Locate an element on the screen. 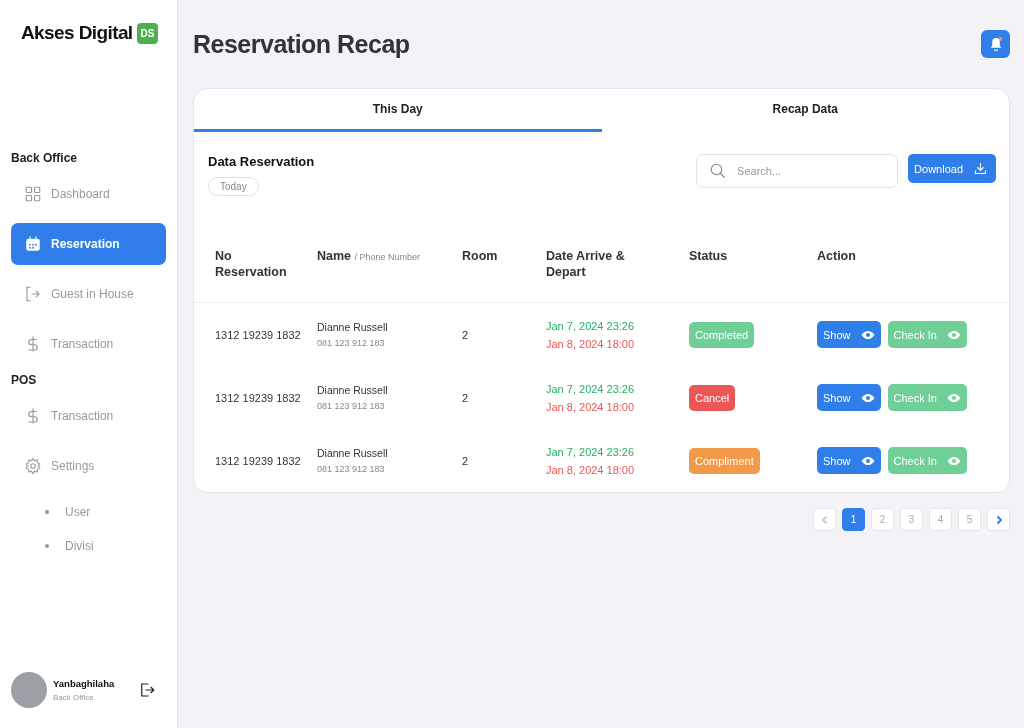  download-icon is located at coordinates (980, 168).